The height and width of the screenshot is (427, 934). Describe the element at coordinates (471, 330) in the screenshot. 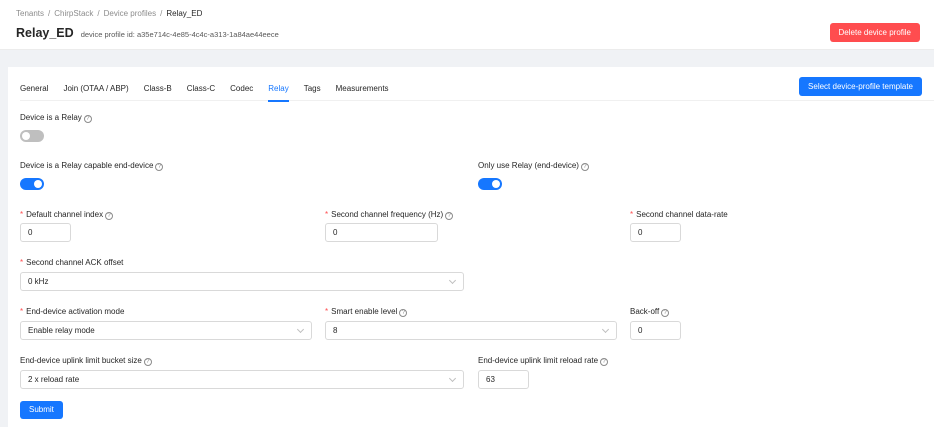

I see `smart-enable-select: 8` at that location.